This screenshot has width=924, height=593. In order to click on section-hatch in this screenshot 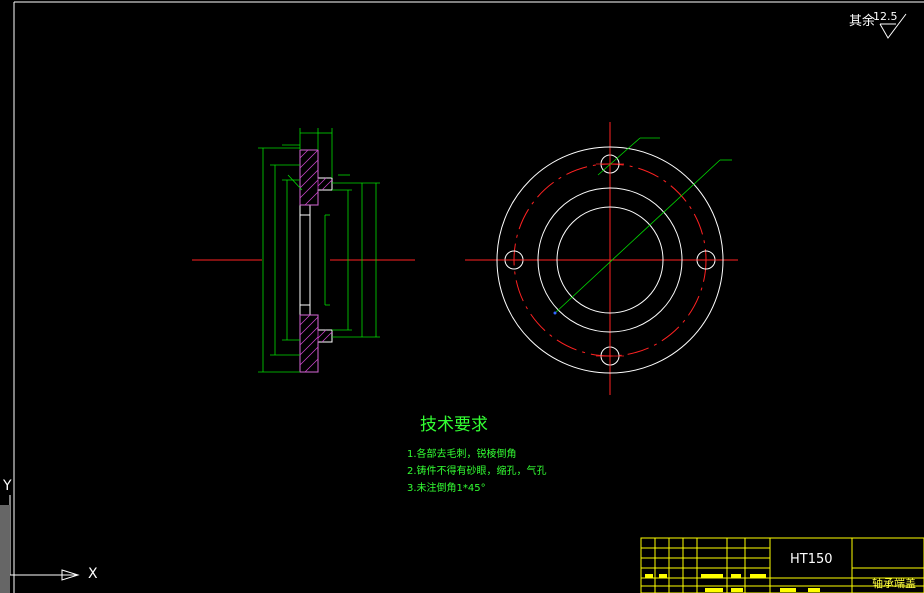, I will do `click(316, 261)`.